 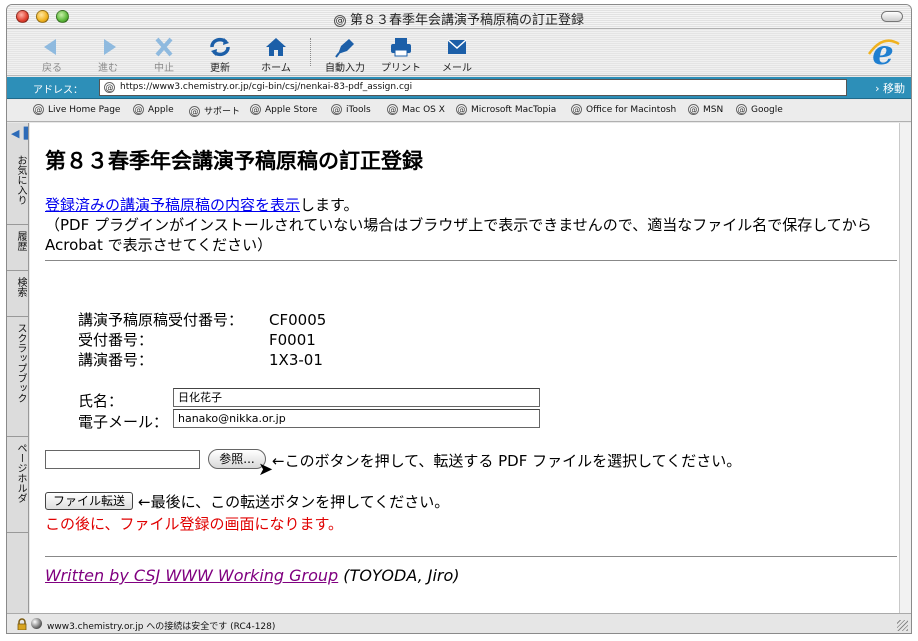 I want to click on go-button: › 移動, so click(x=890, y=88).